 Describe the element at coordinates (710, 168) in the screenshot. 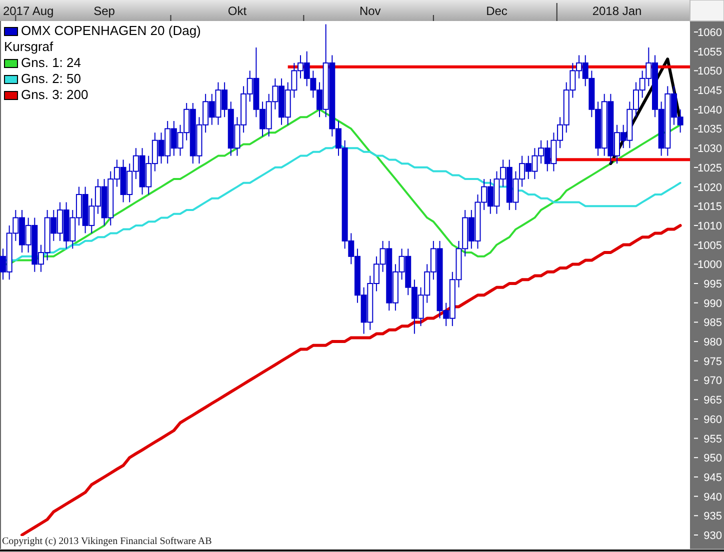

I see `axis-label: 1025` at that location.